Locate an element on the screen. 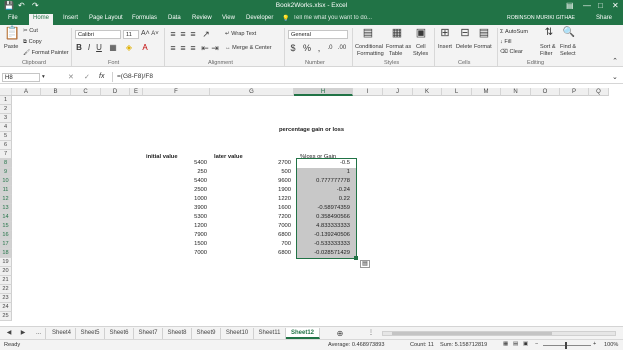 This screenshot has width=623, height=350. delete-cells-icon: ⊟ is located at coordinates (465, 33).